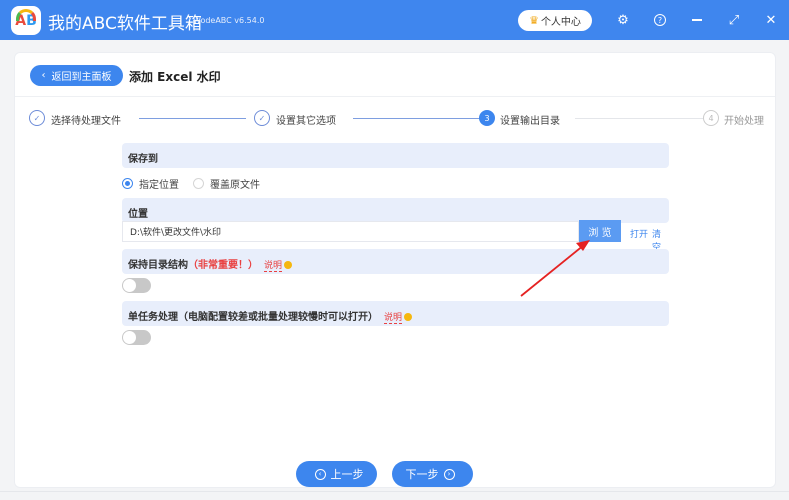 The width and height of the screenshot is (789, 500). What do you see at coordinates (229, 20) in the screenshot?
I see `app-version: WodeABC v6.54.0` at bounding box center [229, 20].